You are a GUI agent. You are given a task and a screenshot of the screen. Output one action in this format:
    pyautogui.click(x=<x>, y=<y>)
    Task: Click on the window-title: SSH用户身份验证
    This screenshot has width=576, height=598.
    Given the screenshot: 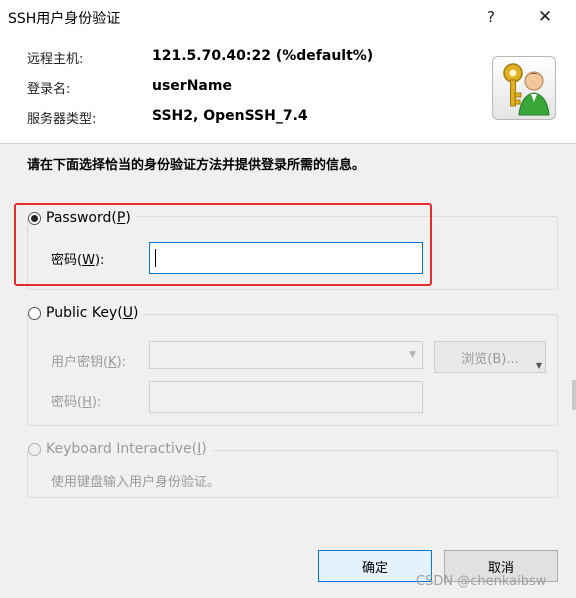 What is the action you would take?
    pyautogui.click(x=64, y=19)
    